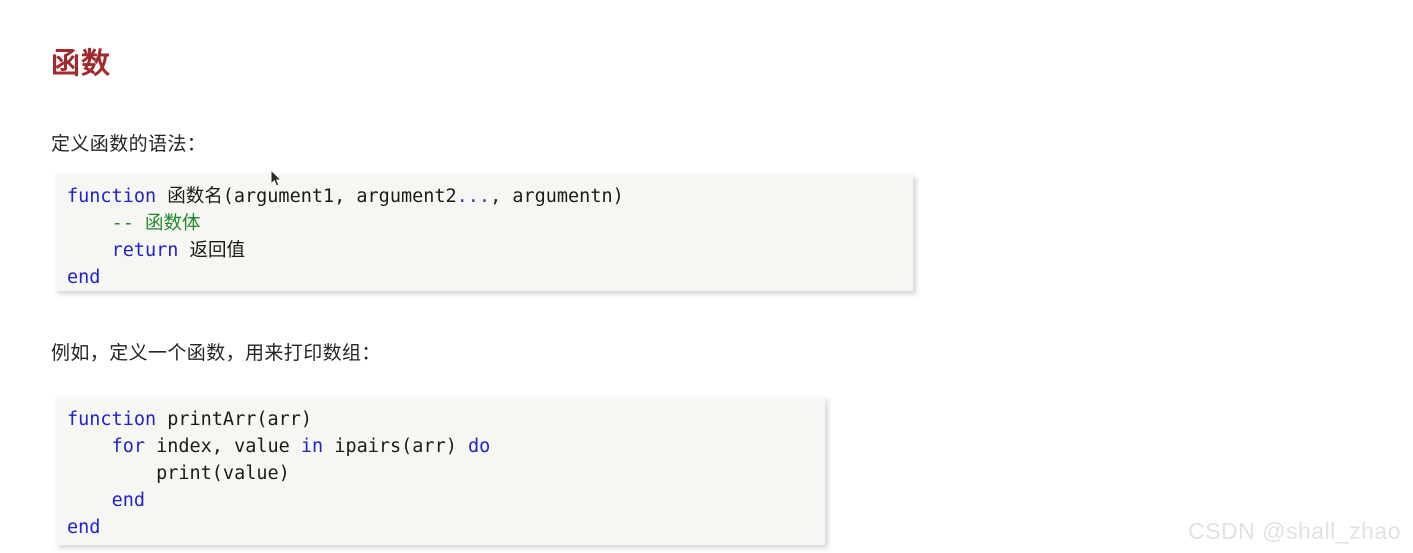 This screenshot has height=553, width=1413. What do you see at coordinates (178, 473) in the screenshot?
I see `code-token-plain: print(value)` at bounding box center [178, 473].